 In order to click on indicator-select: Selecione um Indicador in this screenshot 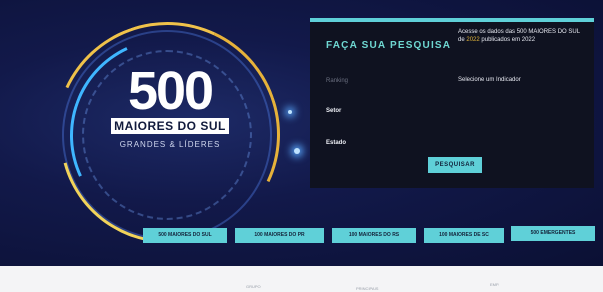, I will do `click(489, 80)`.